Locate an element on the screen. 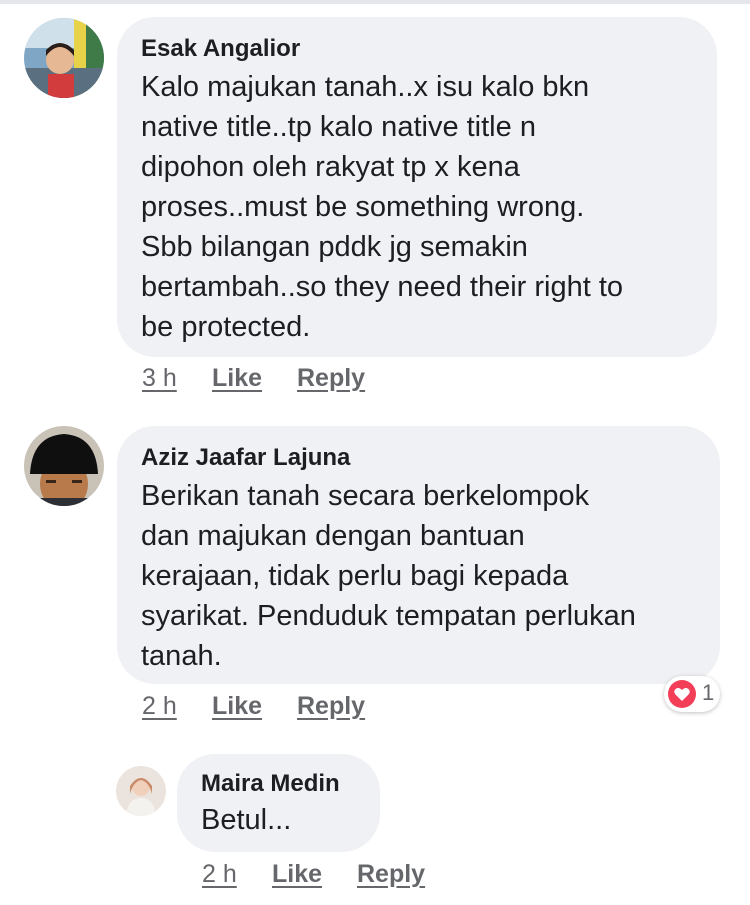  reaction-summary: 1 is located at coordinates (692, 694).